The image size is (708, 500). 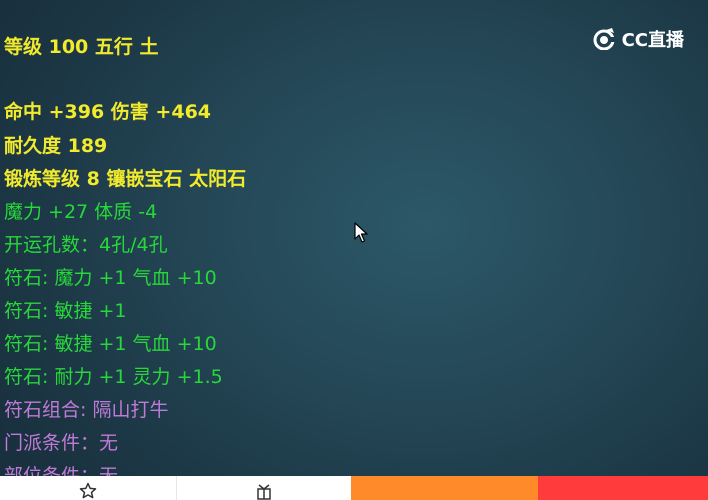 I want to click on runestone-line: 符石: 敏捷 +1 气血 +10, so click(x=110, y=344).